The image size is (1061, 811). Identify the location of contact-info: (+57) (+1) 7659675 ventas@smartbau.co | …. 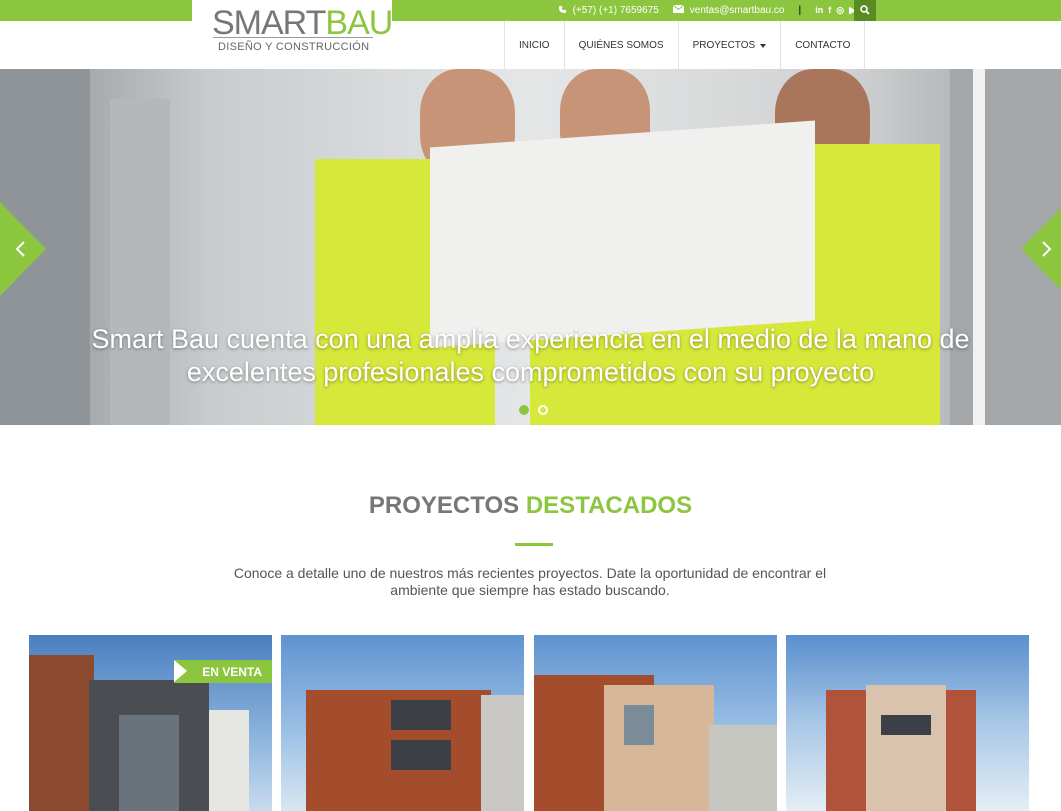
(707, 10).